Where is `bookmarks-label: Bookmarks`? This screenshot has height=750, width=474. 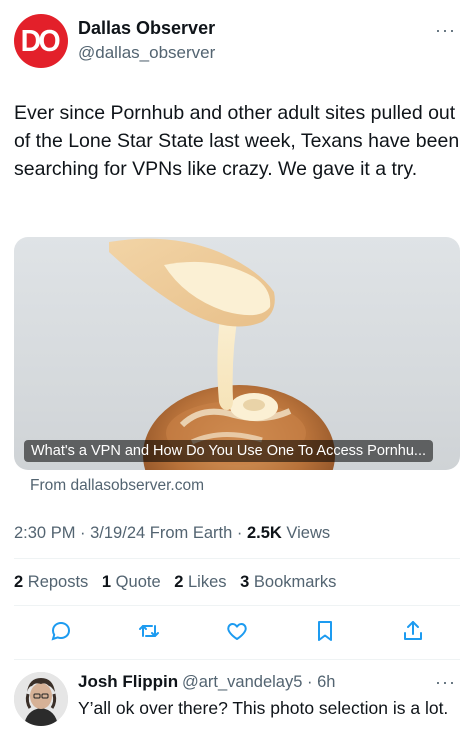
bookmarks-label: Bookmarks is located at coordinates (293, 582).